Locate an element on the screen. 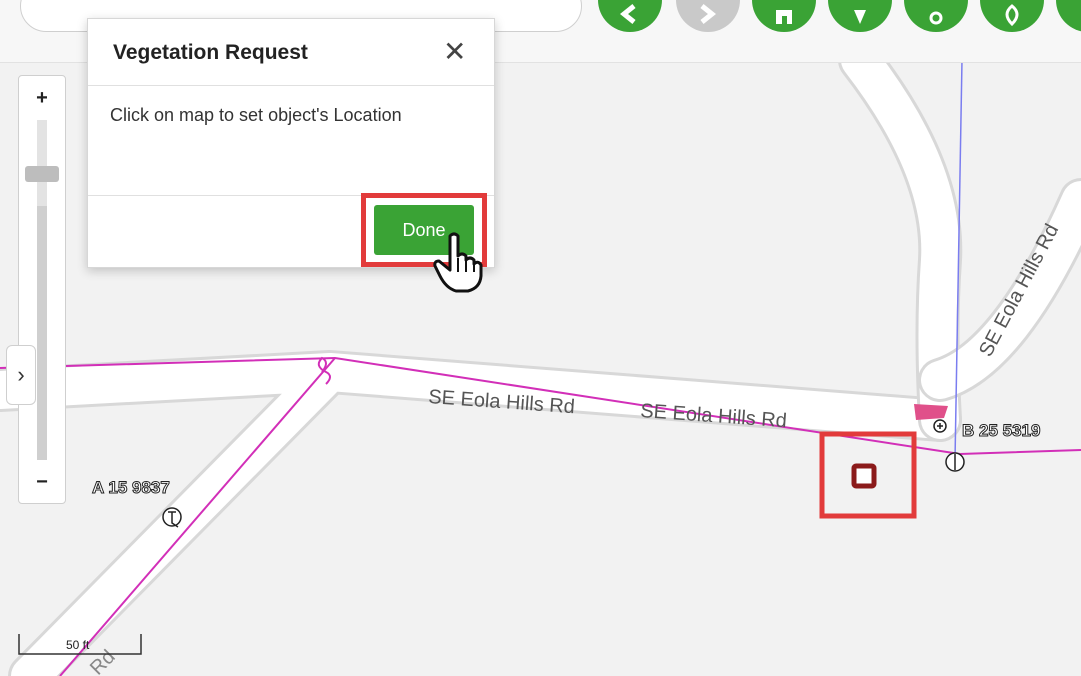 This screenshot has width=1081, height=676. dialog-message: Click on map to set object's Location is located at coordinates (256, 115).